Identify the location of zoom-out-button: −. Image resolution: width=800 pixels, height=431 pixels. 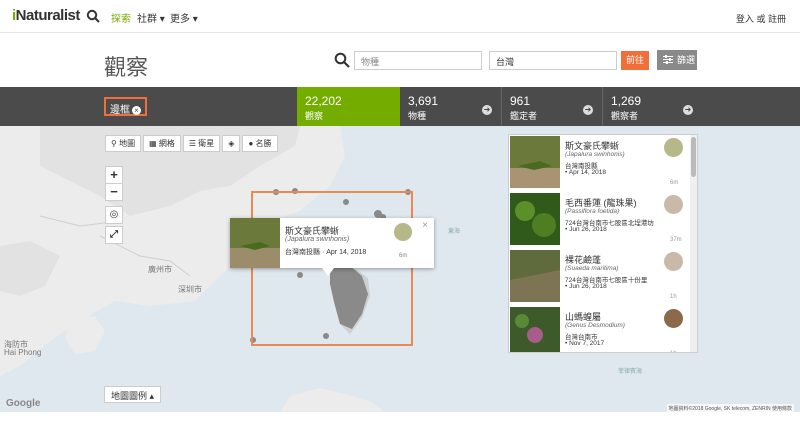
(114, 192).